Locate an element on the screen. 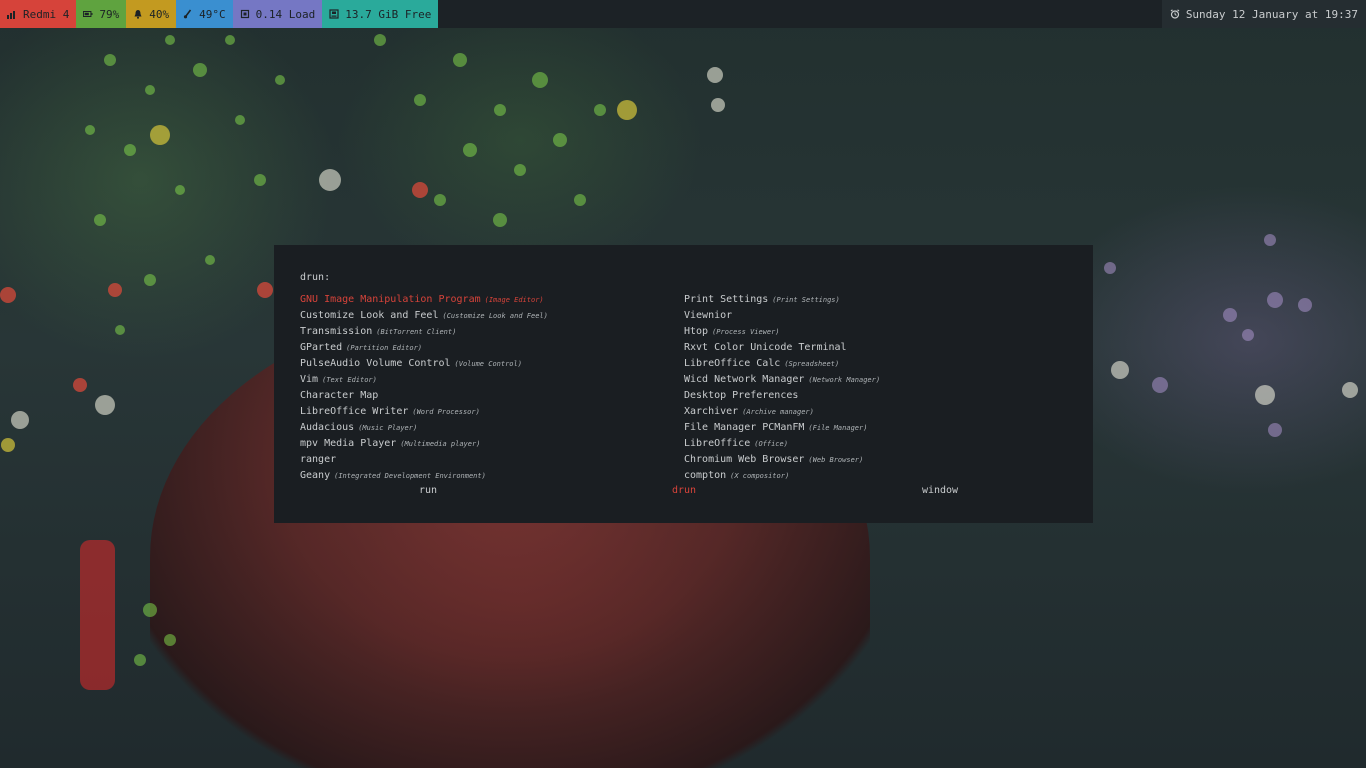 The image size is (1366, 768). app-generic-name: (Text Editor) is located at coordinates (349, 380).